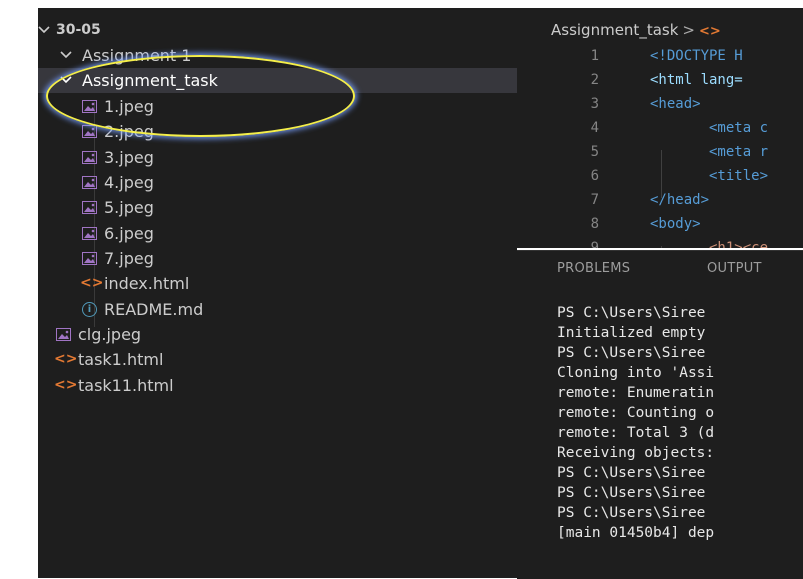 Image resolution: width=803 pixels, height=579 pixels. Describe the element at coordinates (696, 56) in the screenshot. I see `code-text: <!DOCTYPE H` at that location.